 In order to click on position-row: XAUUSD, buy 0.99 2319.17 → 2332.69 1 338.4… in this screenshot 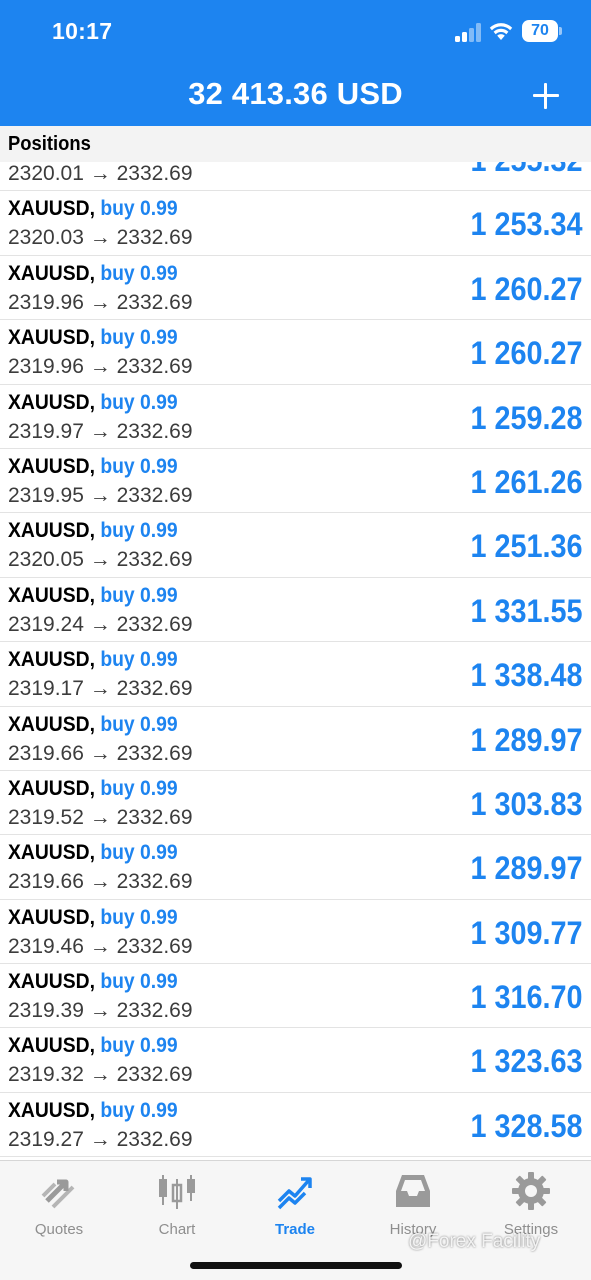, I will do `click(295, 674)`.